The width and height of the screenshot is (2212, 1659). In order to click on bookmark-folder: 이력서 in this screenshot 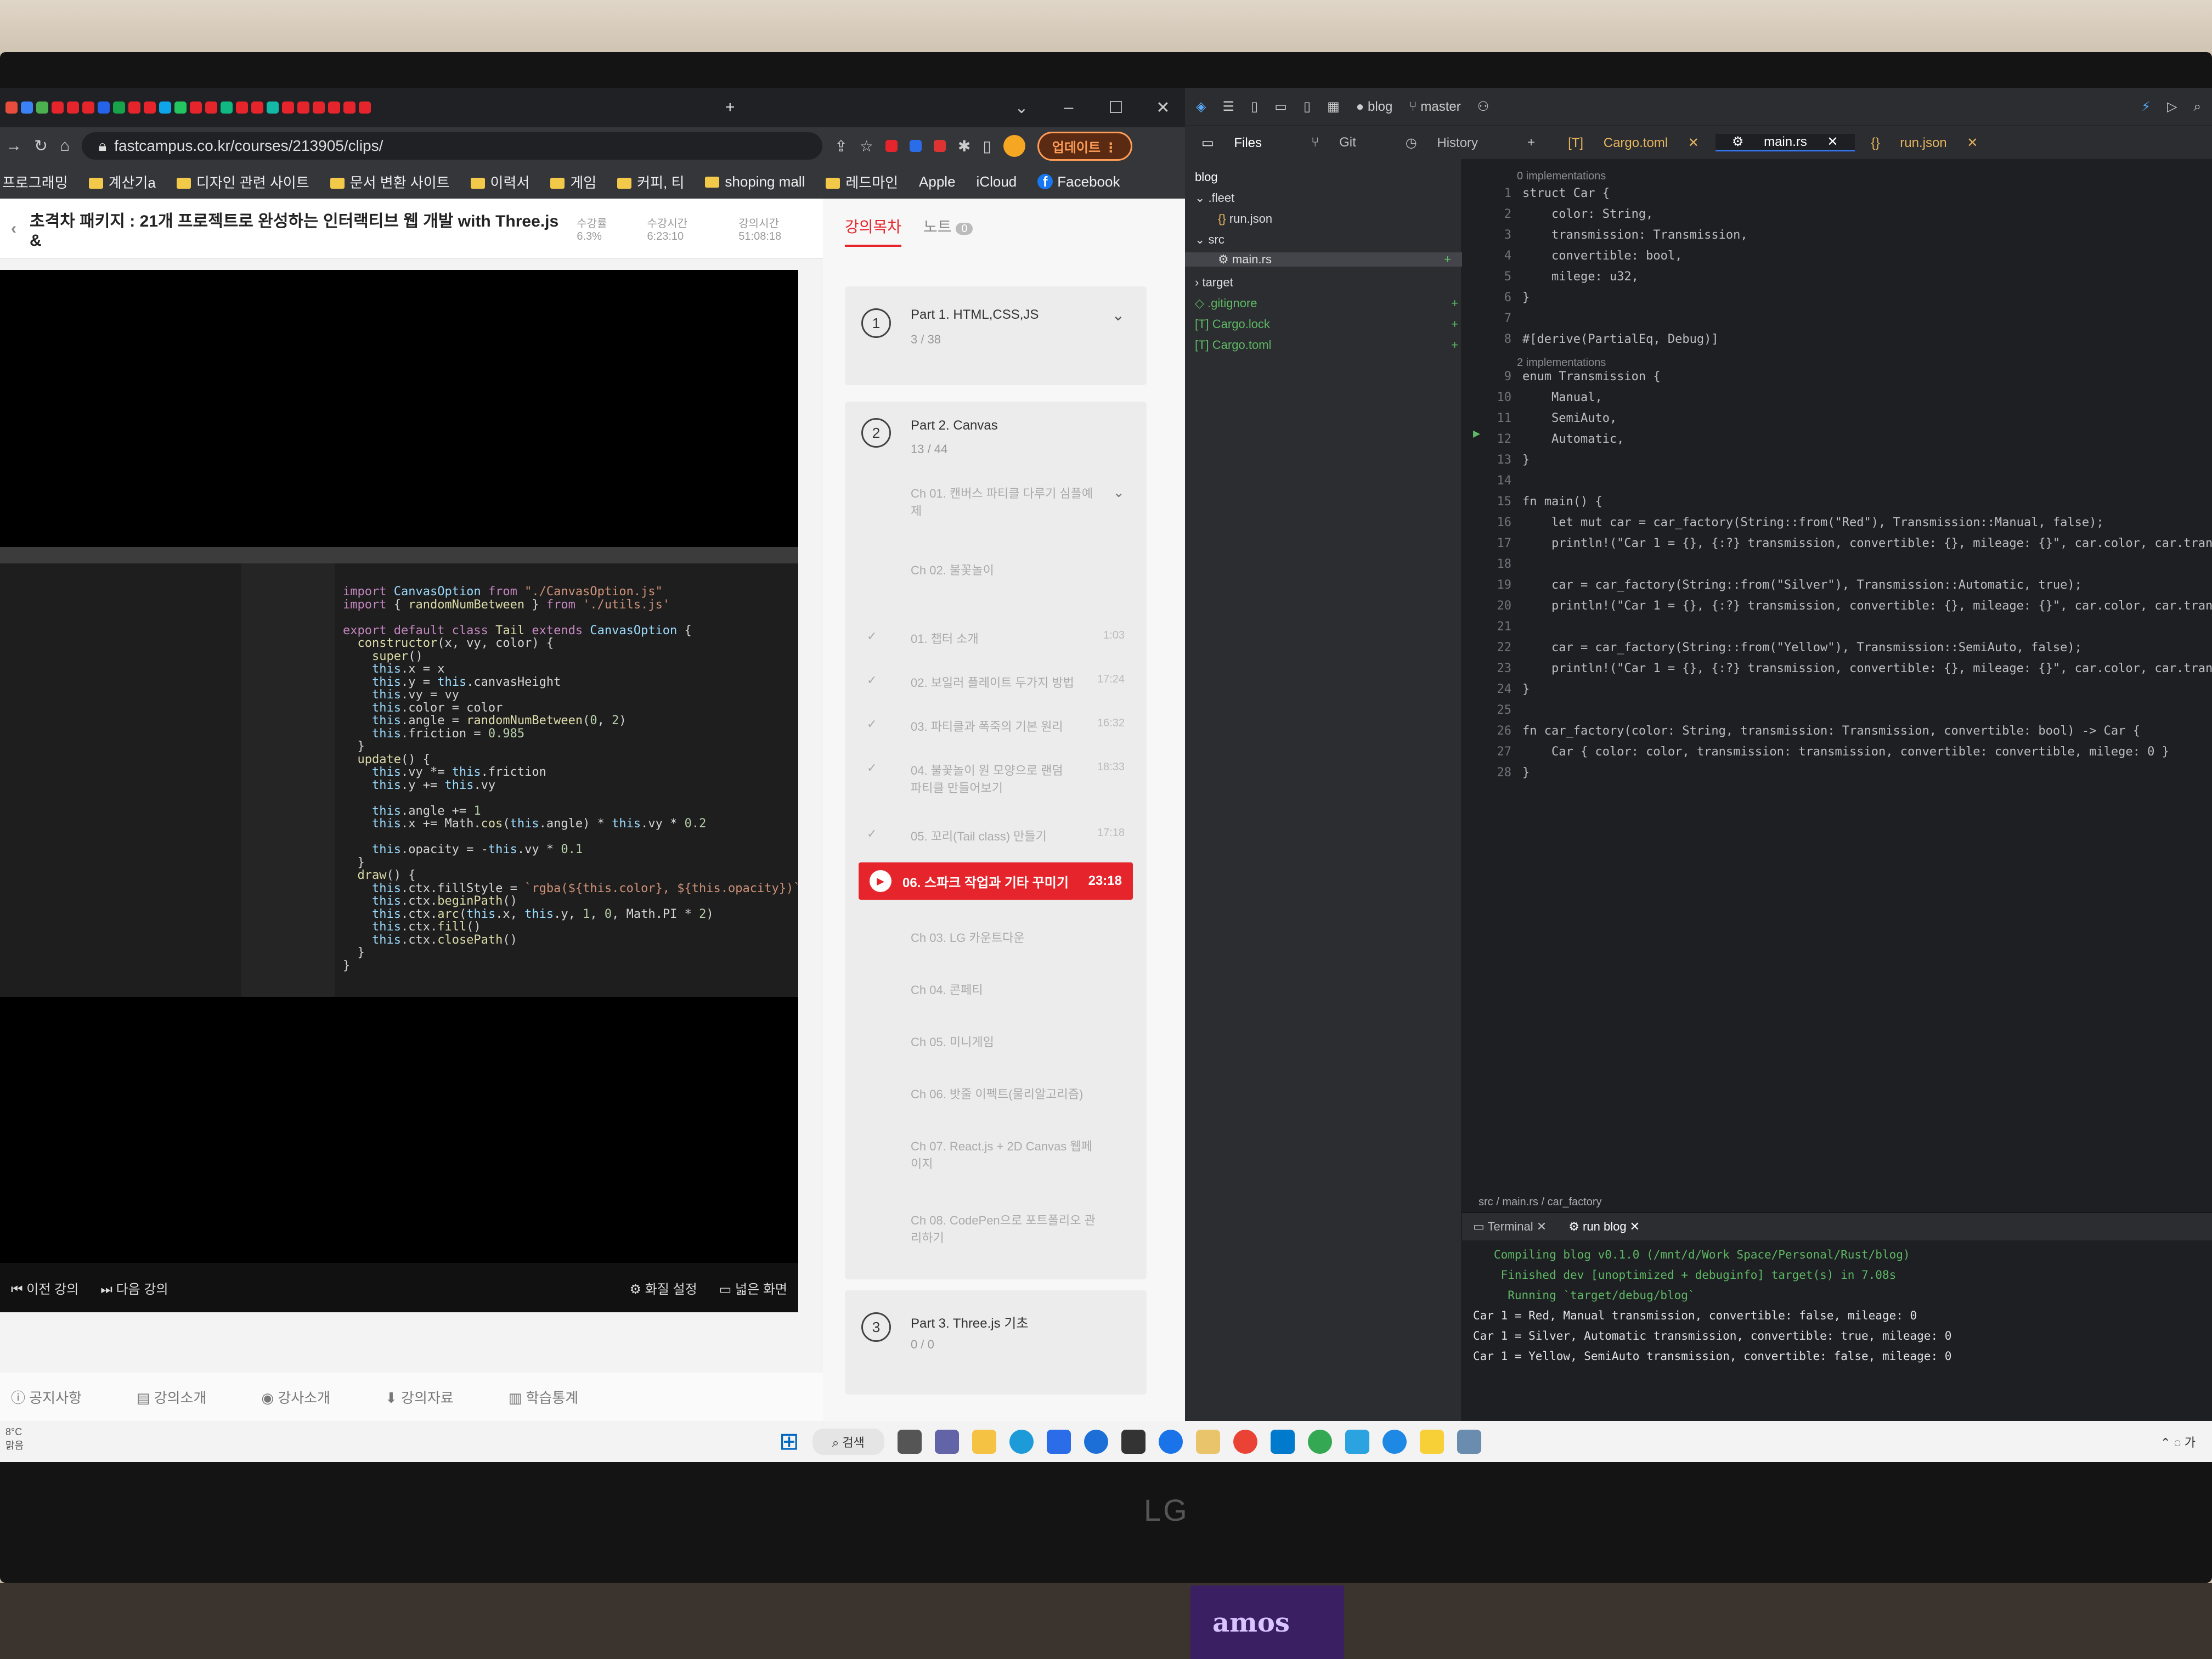, I will do `click(499, 182)`.